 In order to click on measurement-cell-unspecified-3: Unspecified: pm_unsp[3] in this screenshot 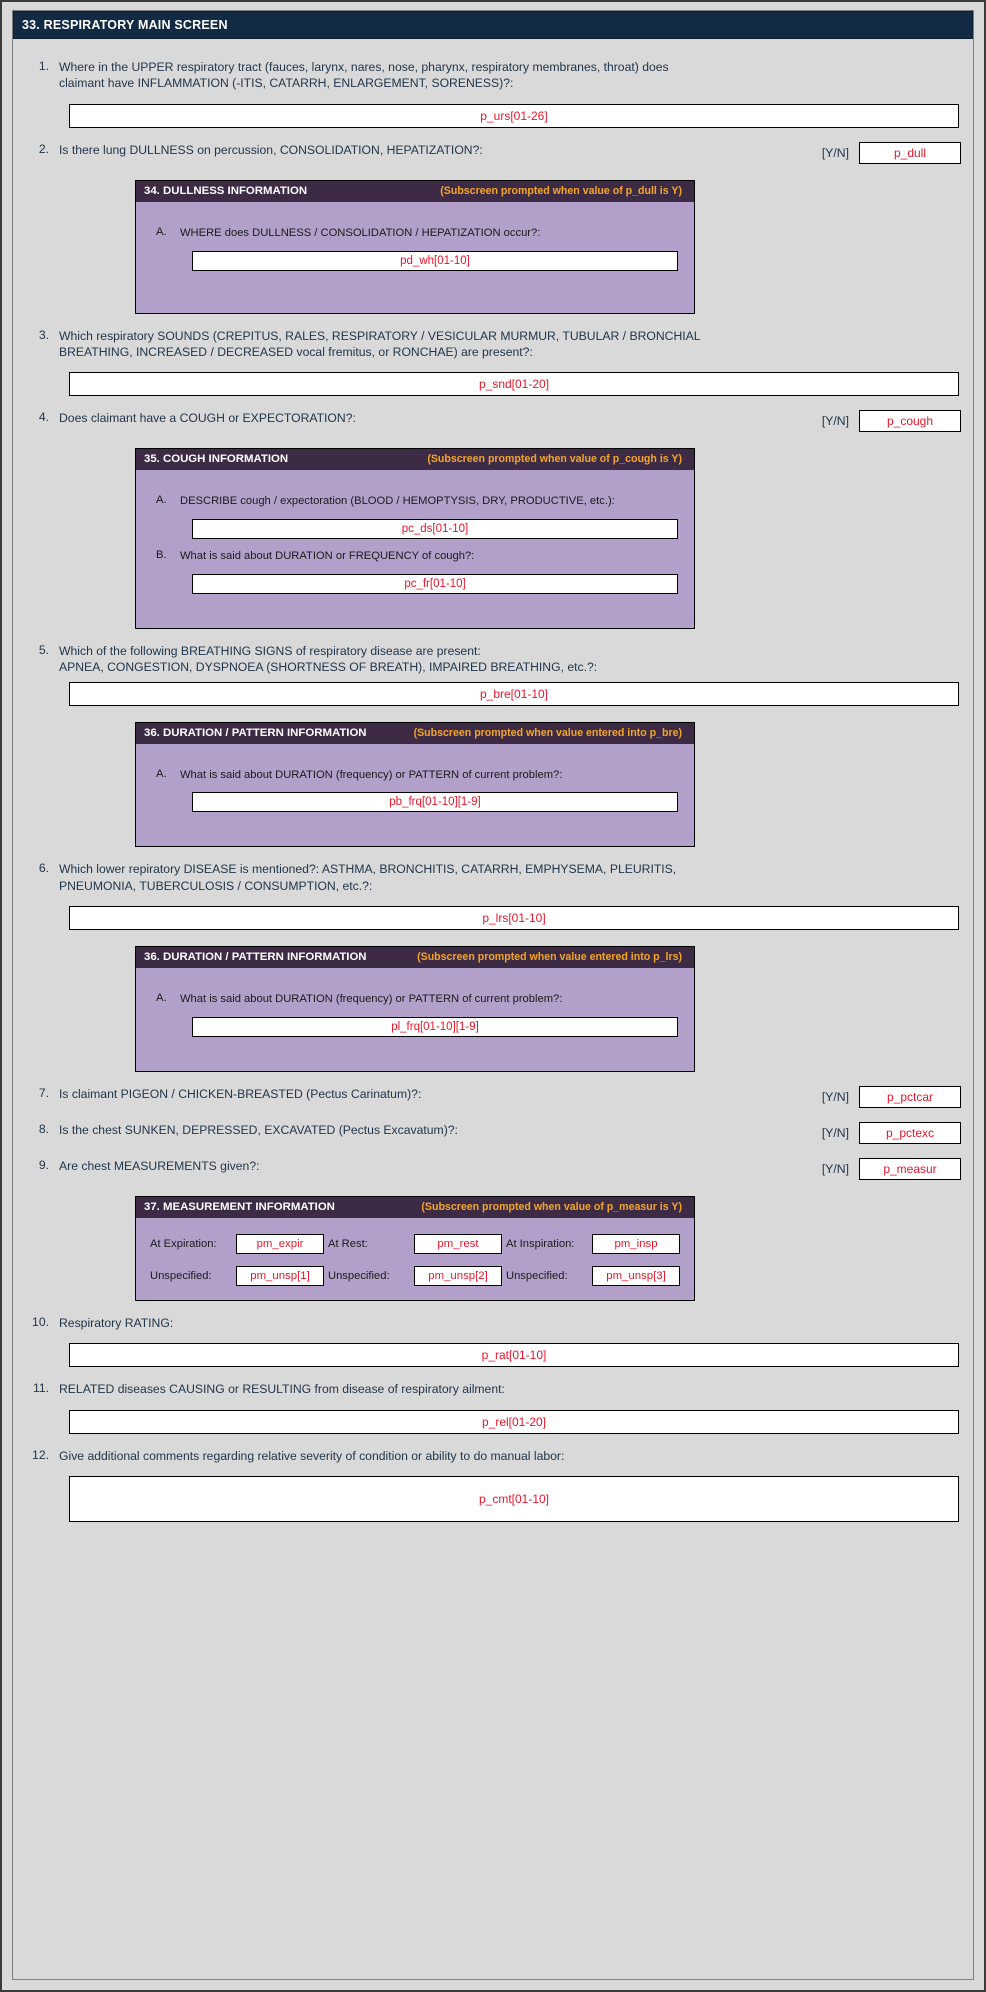, I will do `click(595, 1275)`.